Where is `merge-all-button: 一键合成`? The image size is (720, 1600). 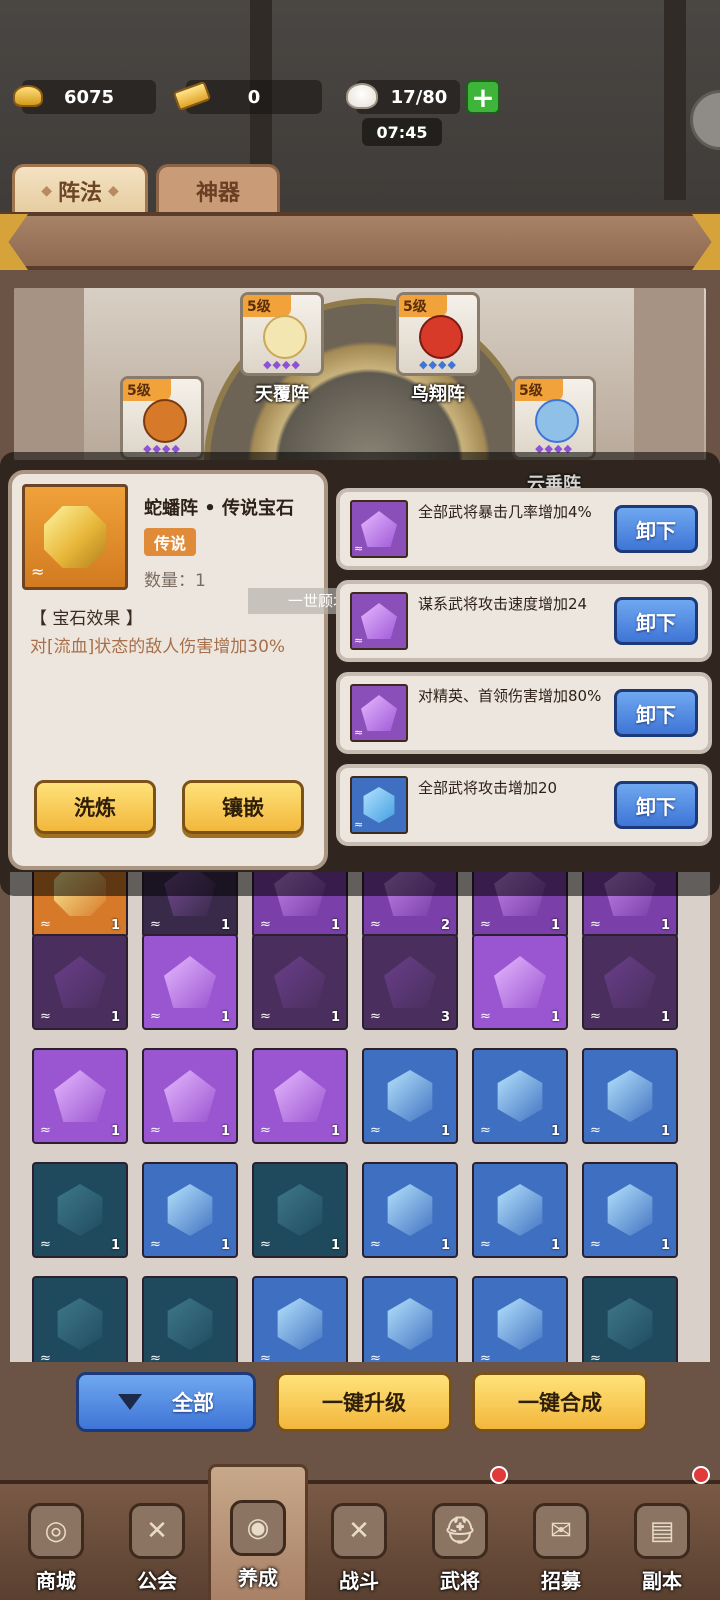 merge-all-button: 一键合成 is located at coordinates (560, 1402).